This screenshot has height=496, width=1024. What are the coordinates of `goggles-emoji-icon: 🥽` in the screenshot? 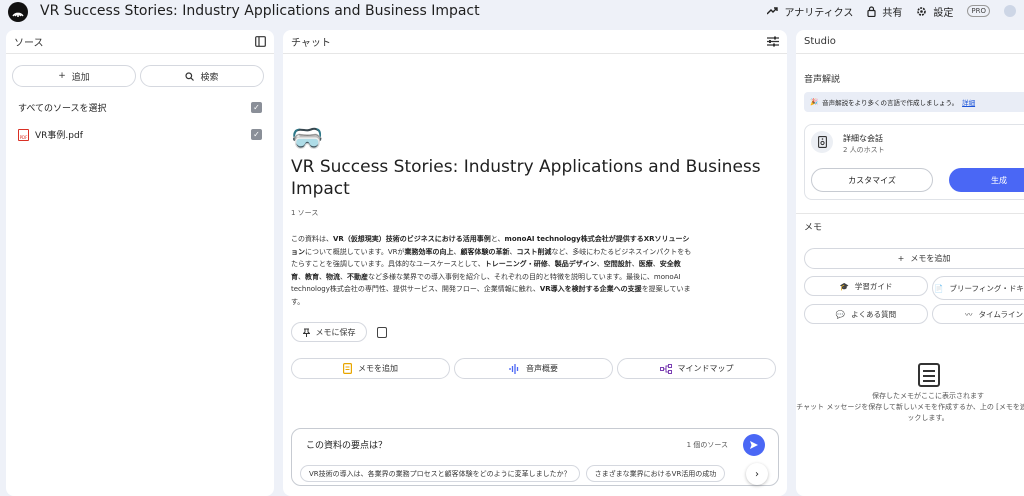 It's located at (307, 139).